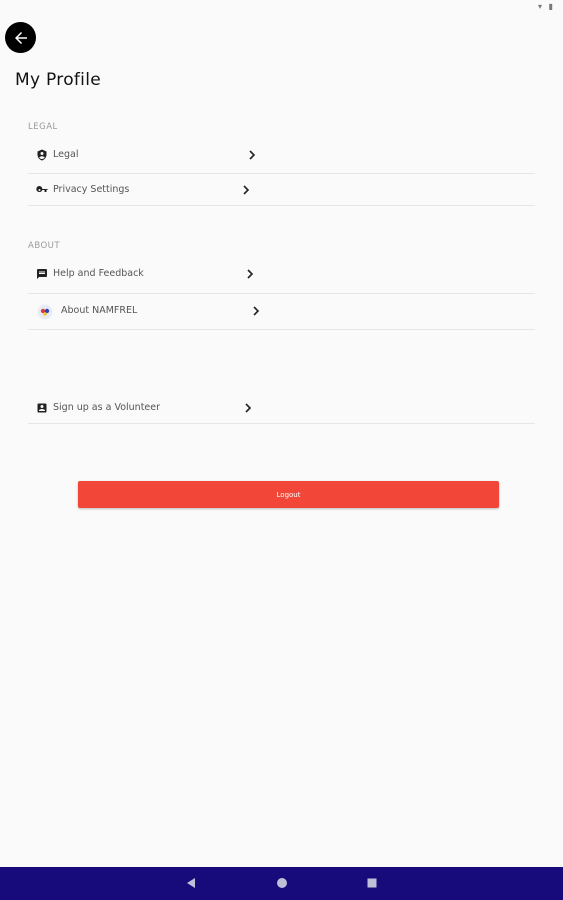 The width and height of the screenshot is (563, 900). What do you see at coordinates (288, 494) in the screenshot?
I see `logout-button: Logout` at bounding box center [288, 494].